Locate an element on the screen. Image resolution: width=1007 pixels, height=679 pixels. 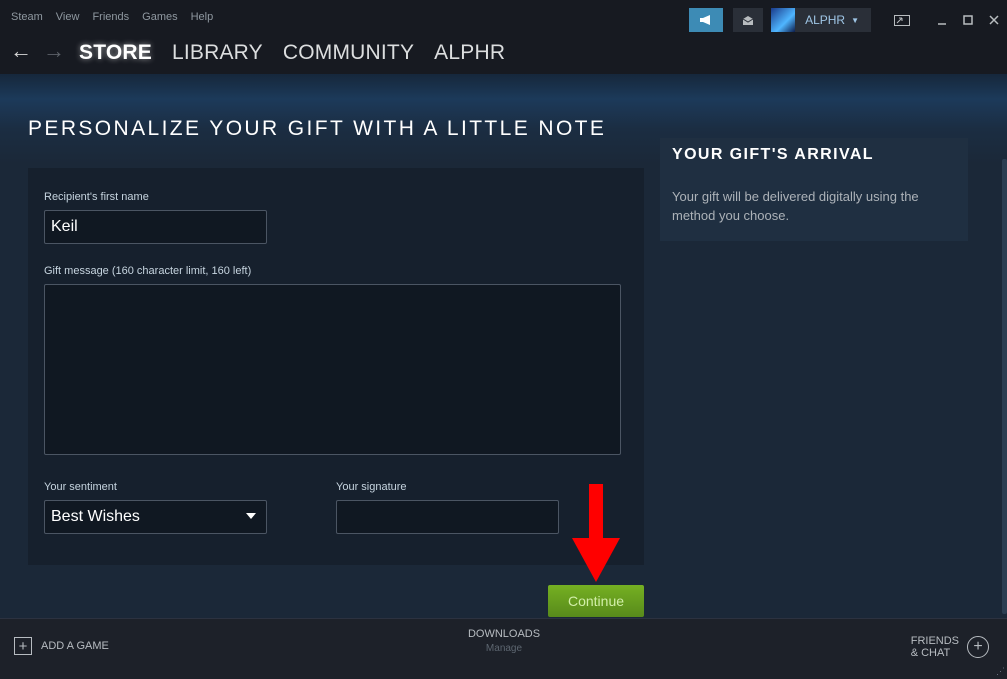
friends-label-line1: FRIENDS is located at coordinates (934, 641).